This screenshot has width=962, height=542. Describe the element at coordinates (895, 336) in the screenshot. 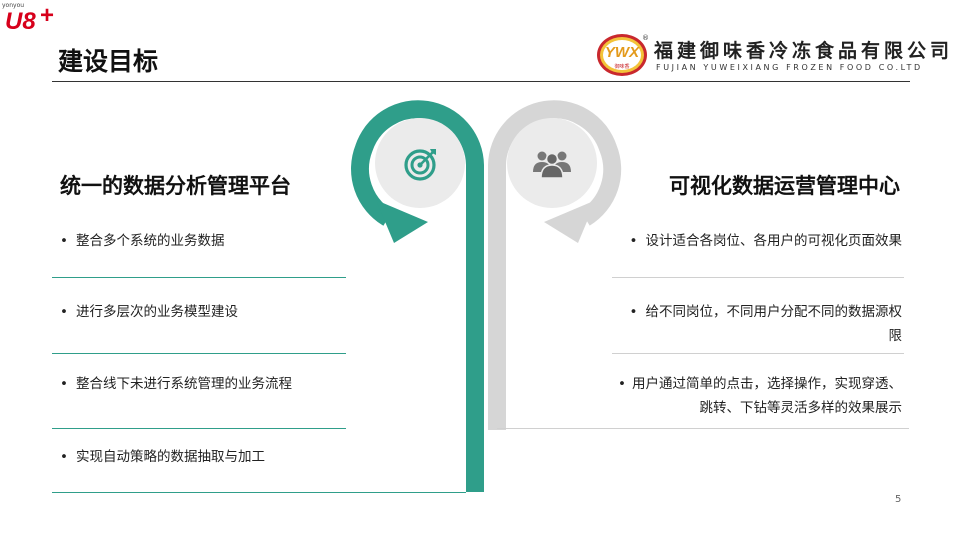

I see `right-item-text-line2: 限` at that location.